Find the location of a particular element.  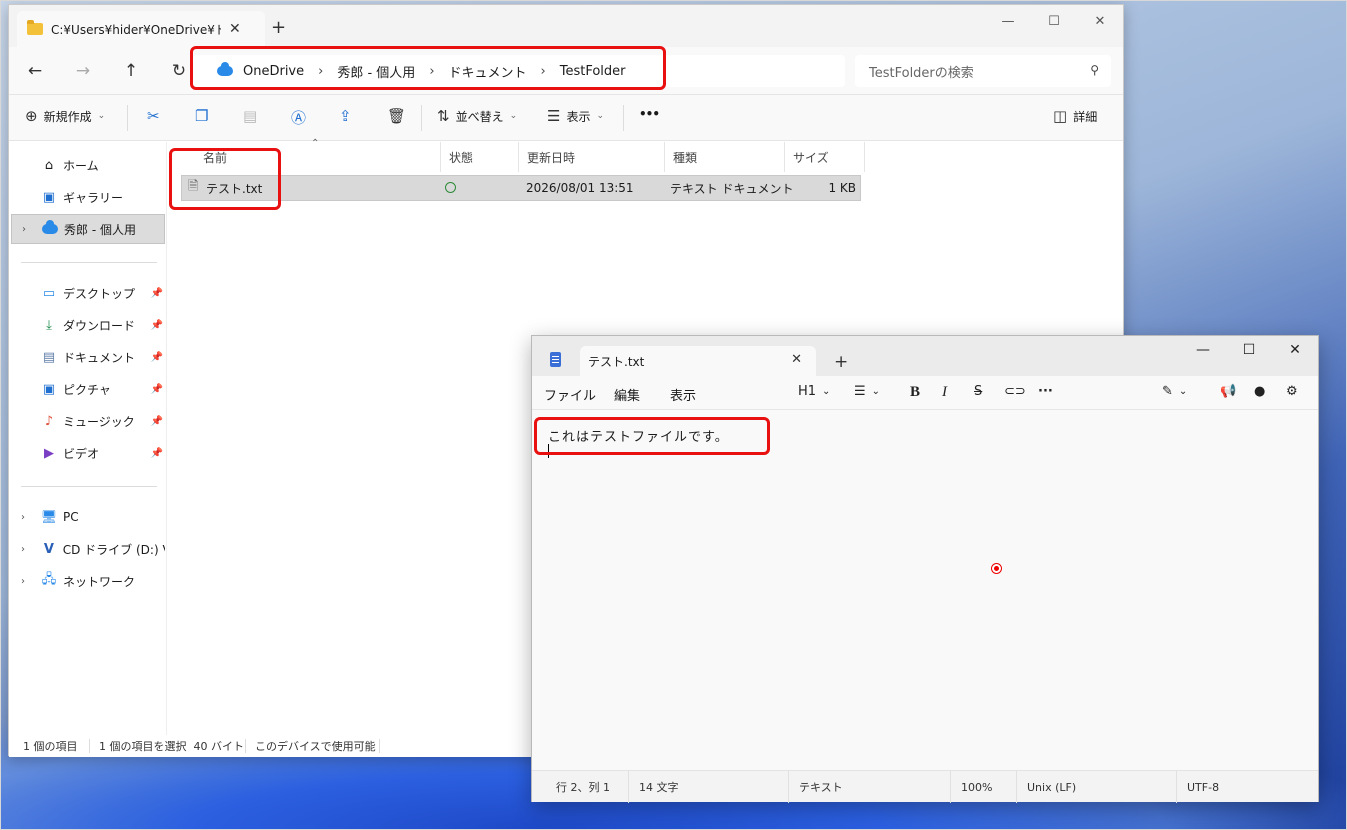

search-input: TestFolderの検索 ⚲ is located at coordinates (983, 71).